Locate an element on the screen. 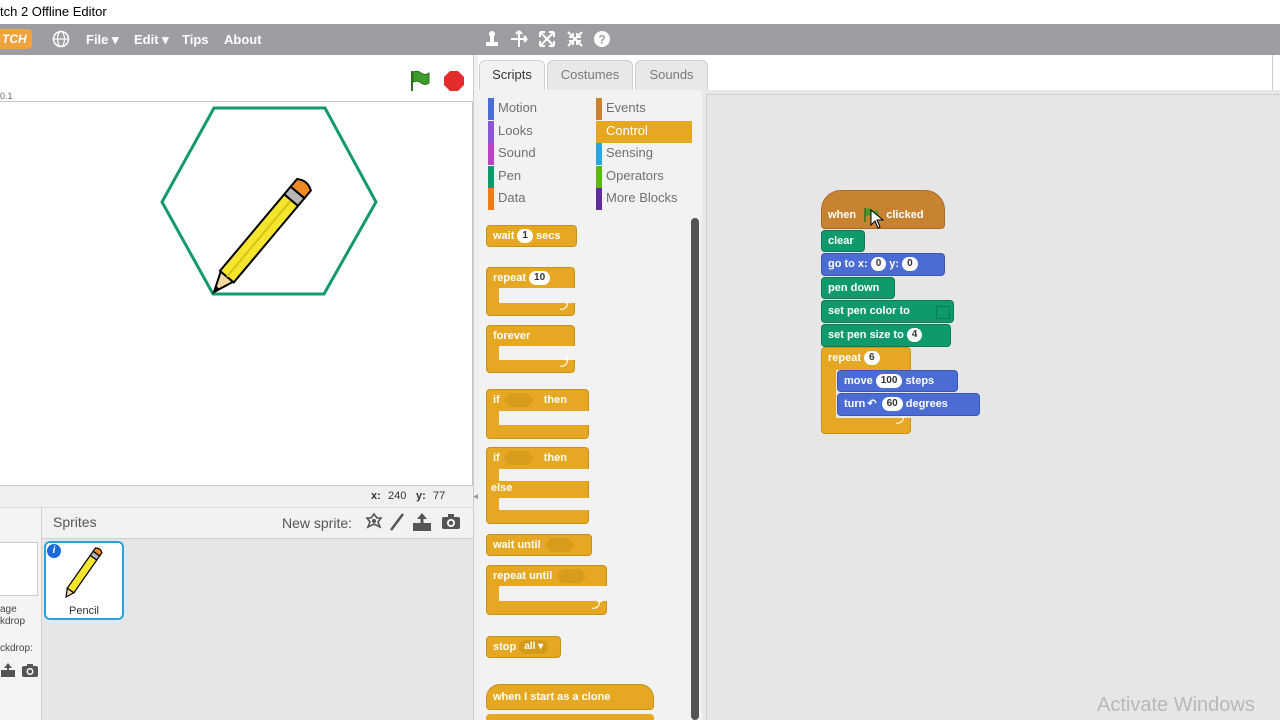 The width and height of the screenshot is (1280, 720). y-label: y: is located at coordinates (421, 496).